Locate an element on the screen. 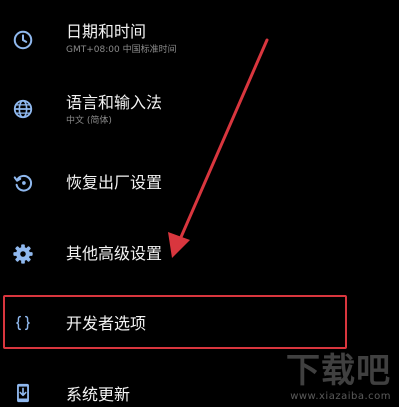  system-update-icon is located at coordinates (23, 393).